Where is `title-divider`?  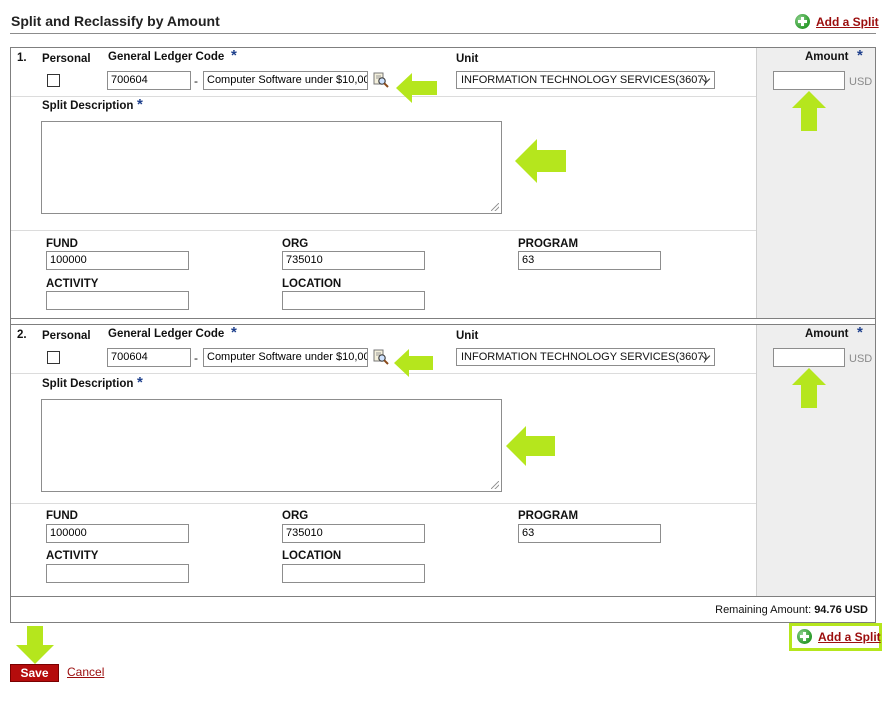 title-divider is located at coordinates (443, 33).